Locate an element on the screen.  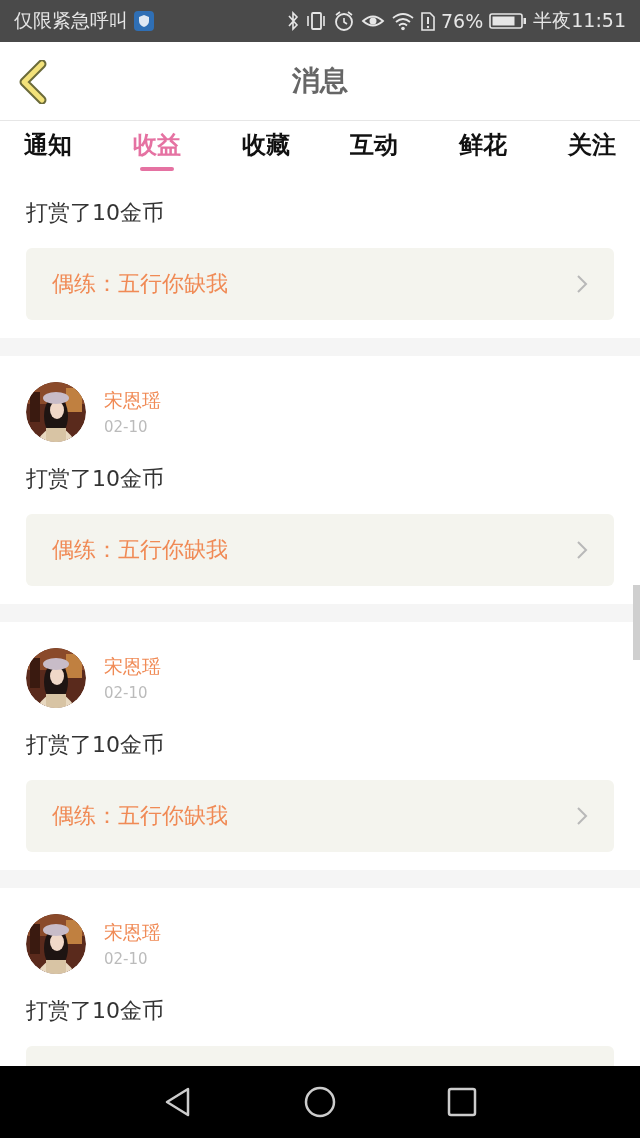
sim-alert-icon is located at coordinates (428, 21).